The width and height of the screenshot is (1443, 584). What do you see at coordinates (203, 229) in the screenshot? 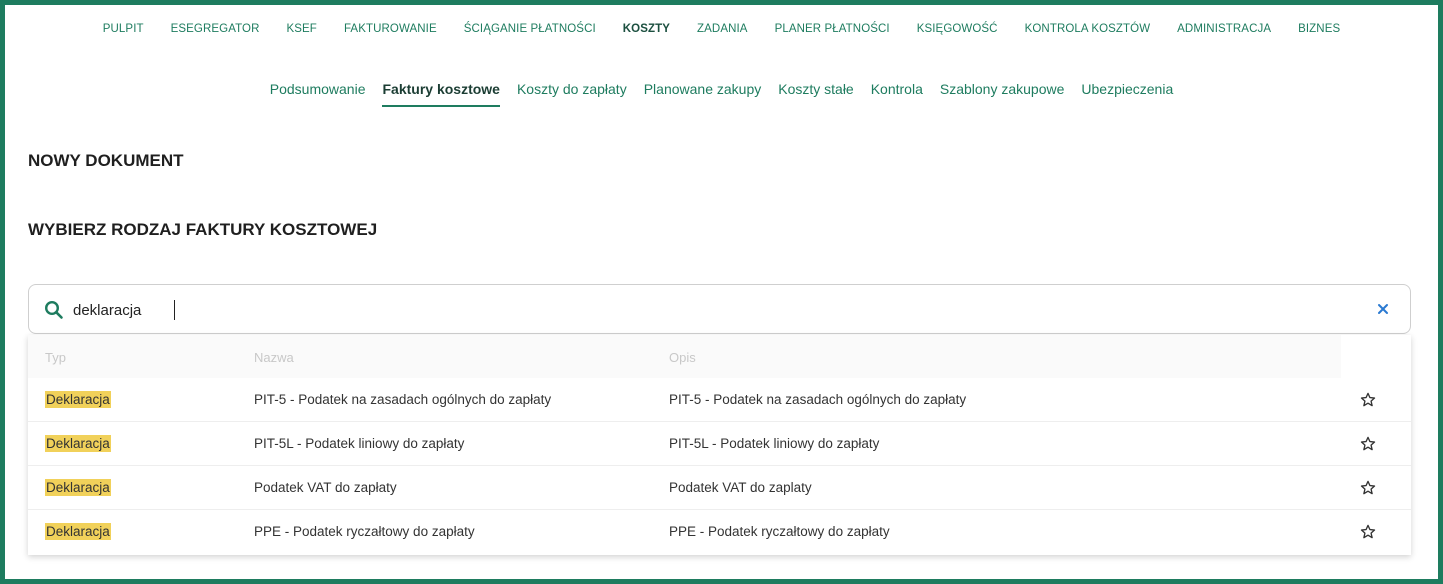
I see `page-subtitle: WYBIERZ RODZAJ FAKTURY KOSZTOWEJ` at bounding box center [203, 229].